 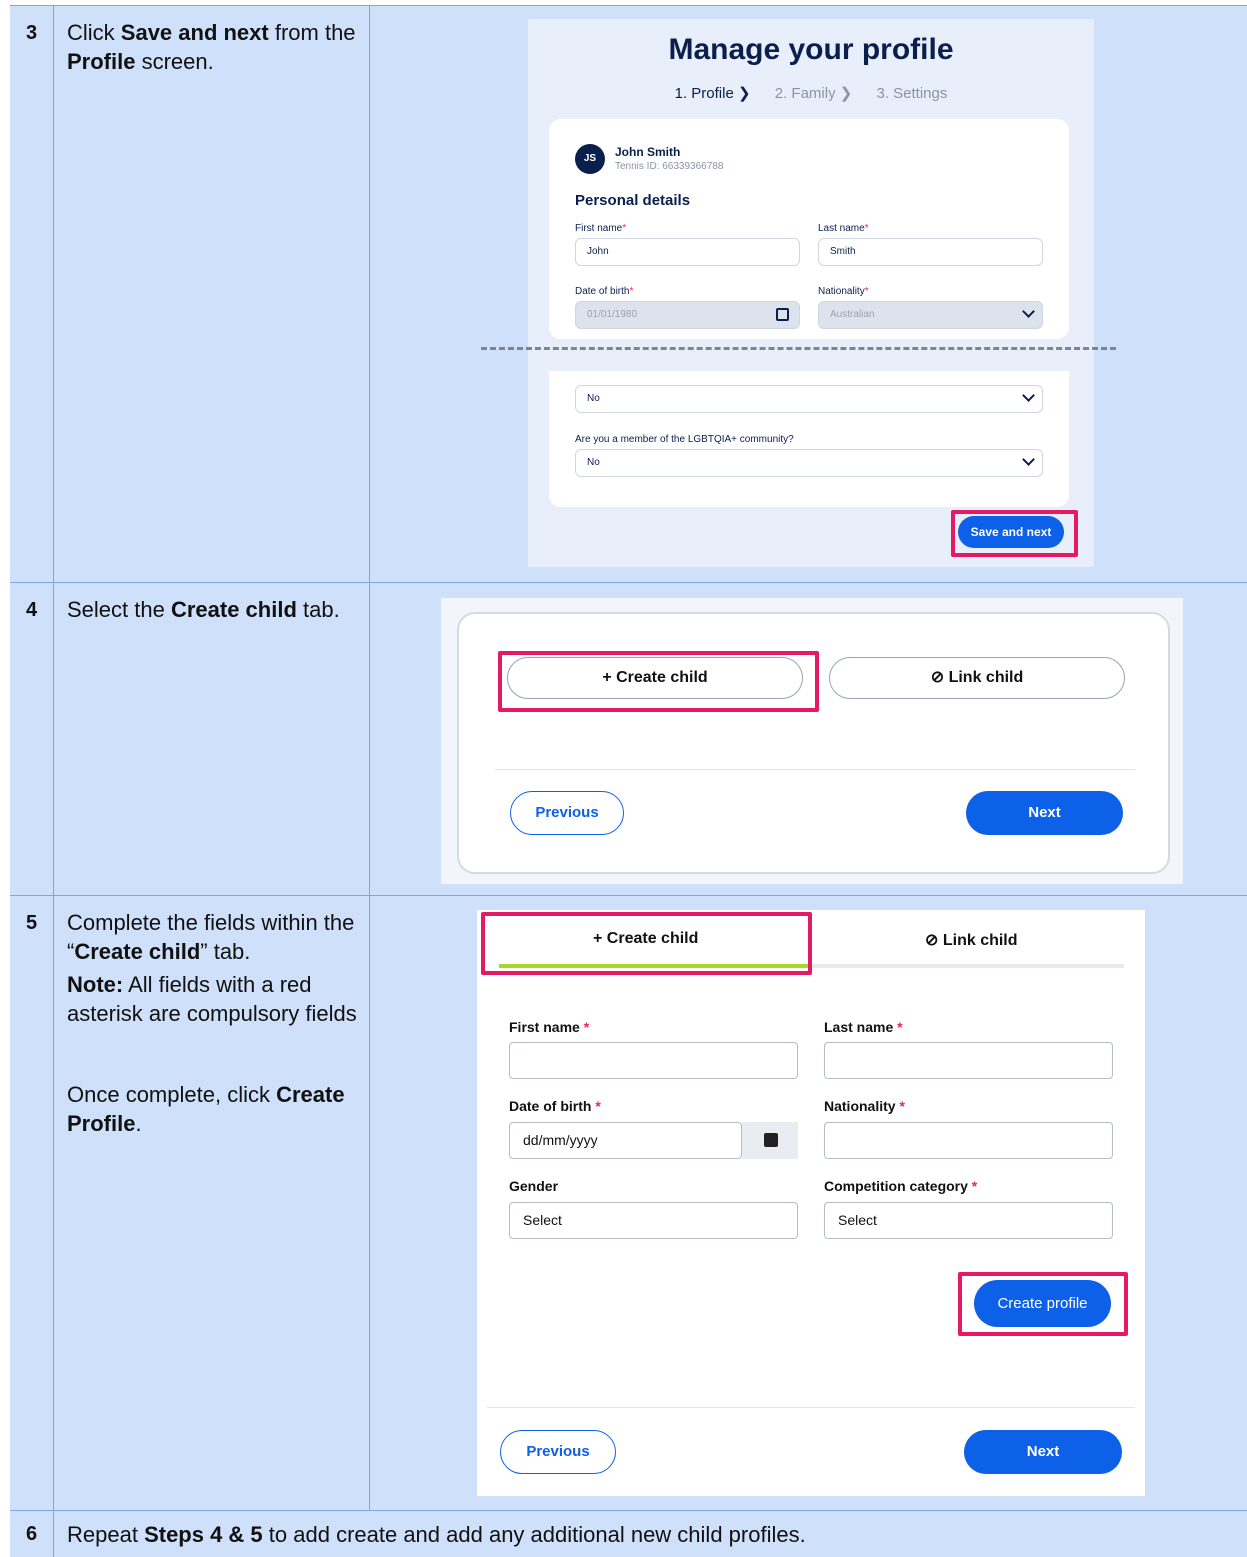 I want to click on instruction-text: Select the Create child tab., so click(x=203, y=609).